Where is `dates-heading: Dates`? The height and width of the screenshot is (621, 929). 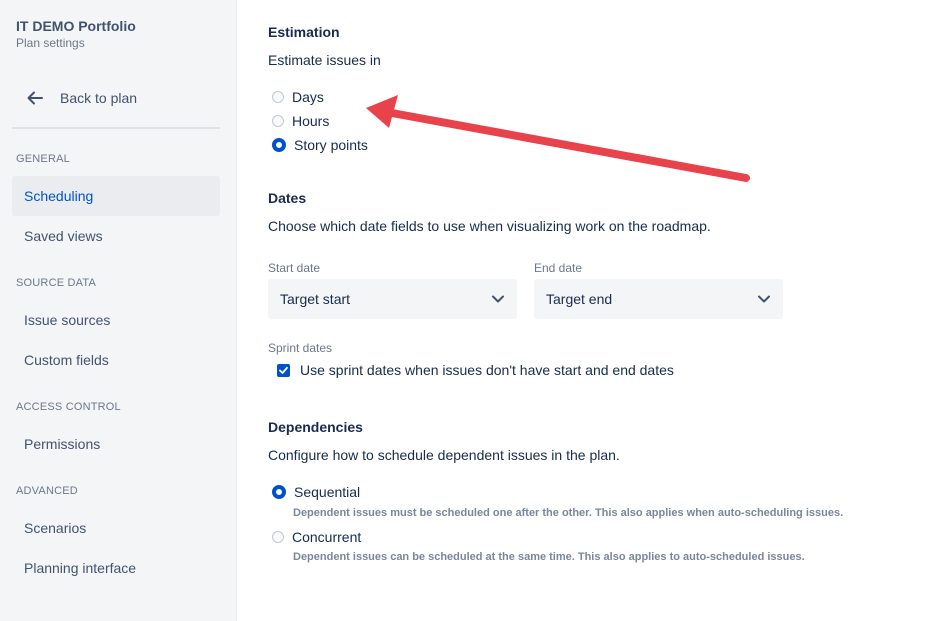 dates-heading: Dates is located at coordinates (287, 198).